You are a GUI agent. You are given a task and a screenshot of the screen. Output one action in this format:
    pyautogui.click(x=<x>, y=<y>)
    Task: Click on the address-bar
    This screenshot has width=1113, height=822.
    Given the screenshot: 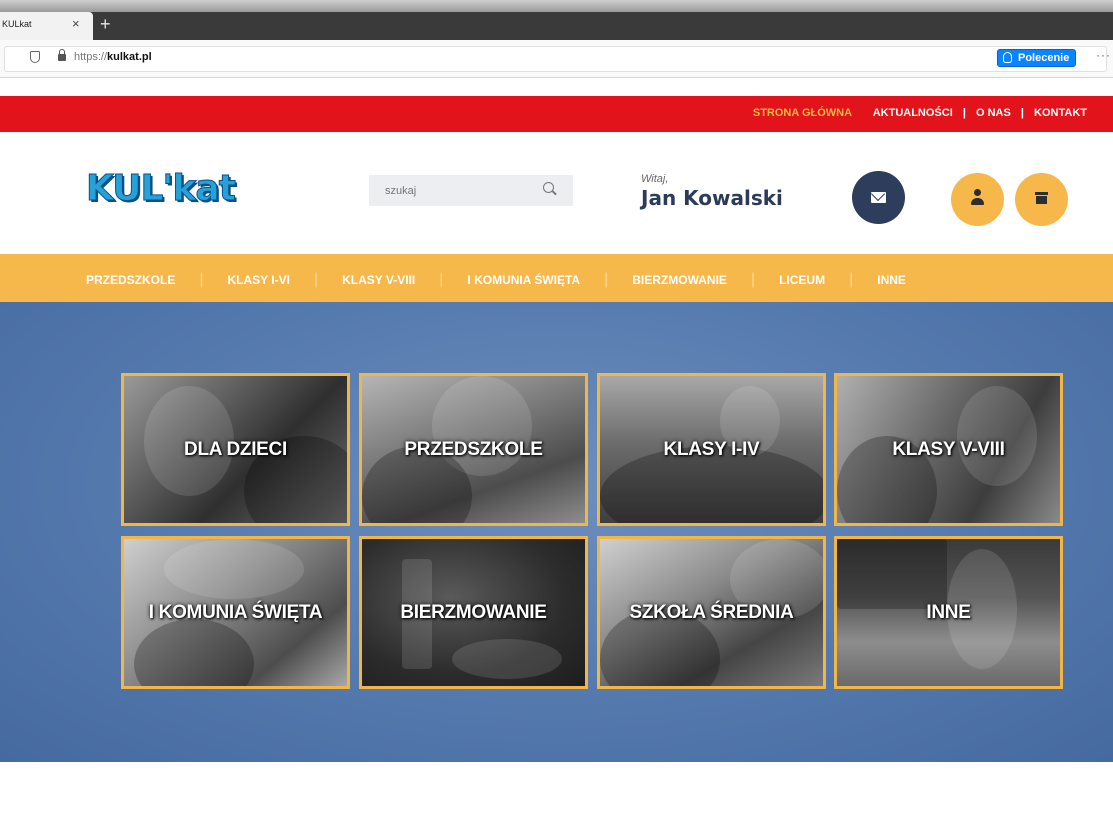 What is the action you would take?
    pyautogui.click(x=555, y=59)
    